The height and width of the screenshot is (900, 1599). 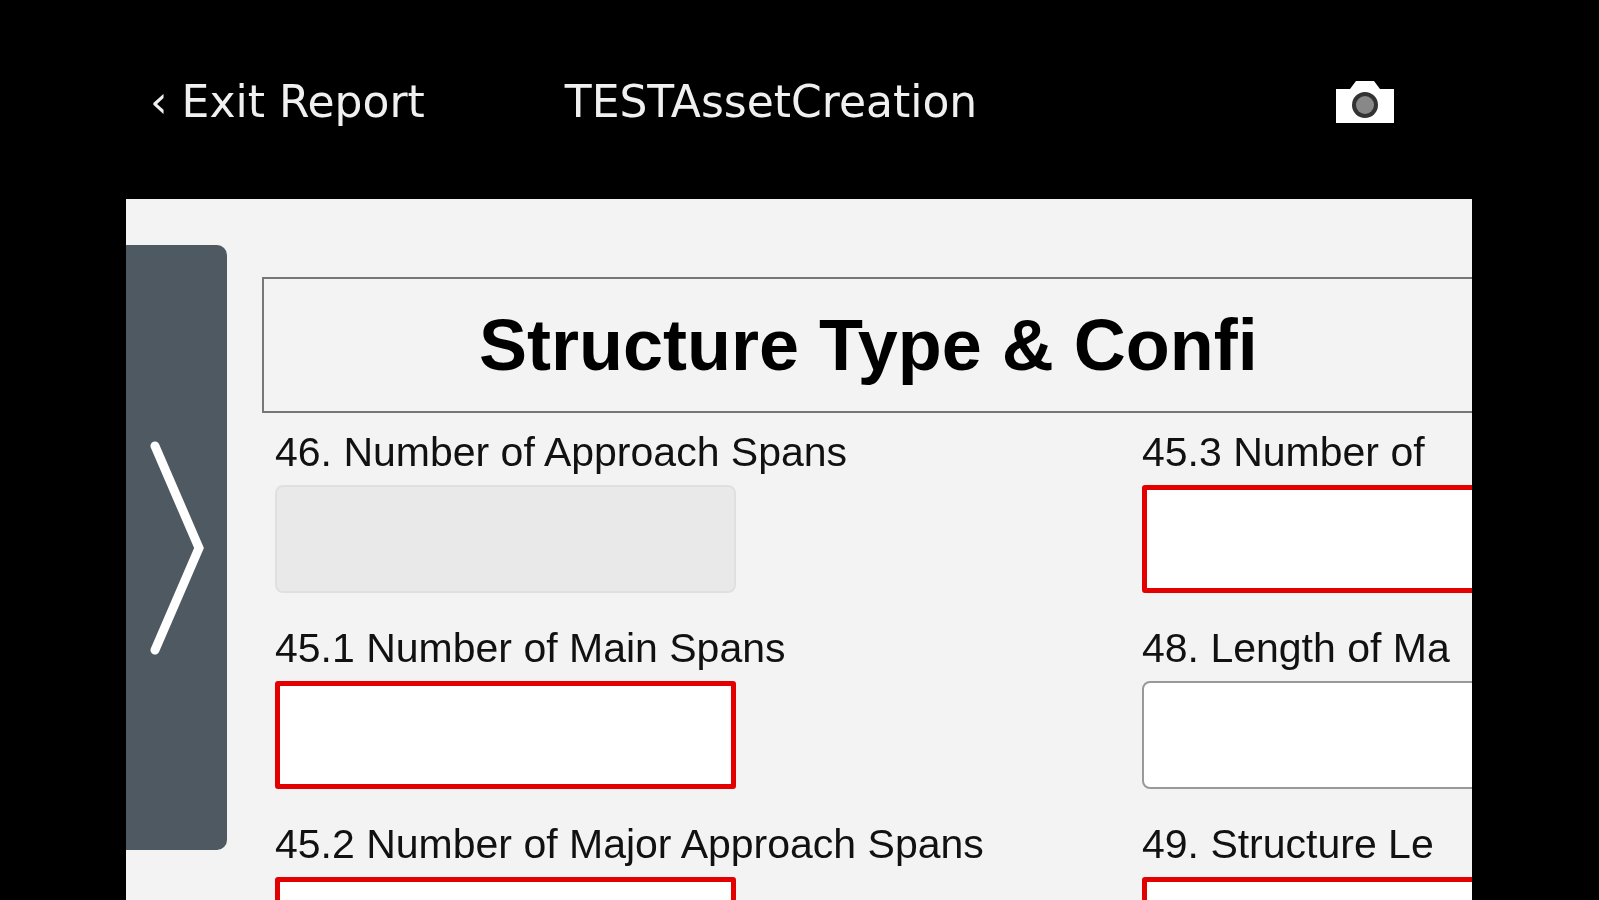 I want to click on section-heading: Structure Type & Confi, so click(x=868, y=345).